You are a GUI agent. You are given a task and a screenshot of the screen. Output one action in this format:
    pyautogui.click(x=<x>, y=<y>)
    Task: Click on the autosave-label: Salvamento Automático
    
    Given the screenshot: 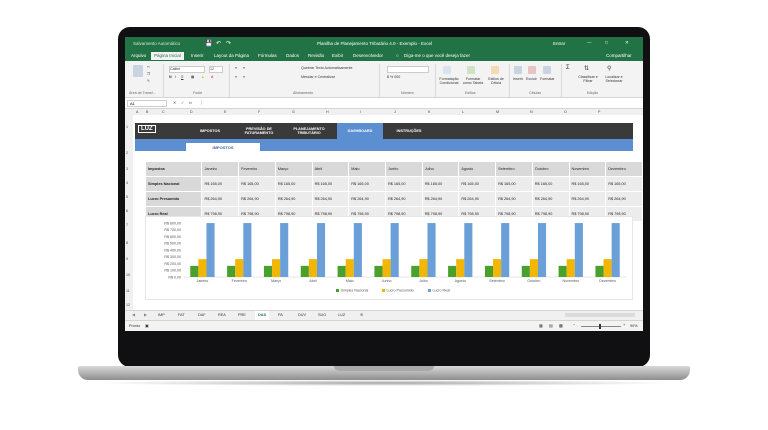 What is the action you would take?
    pyautogui.click(x=156, y=43)
    